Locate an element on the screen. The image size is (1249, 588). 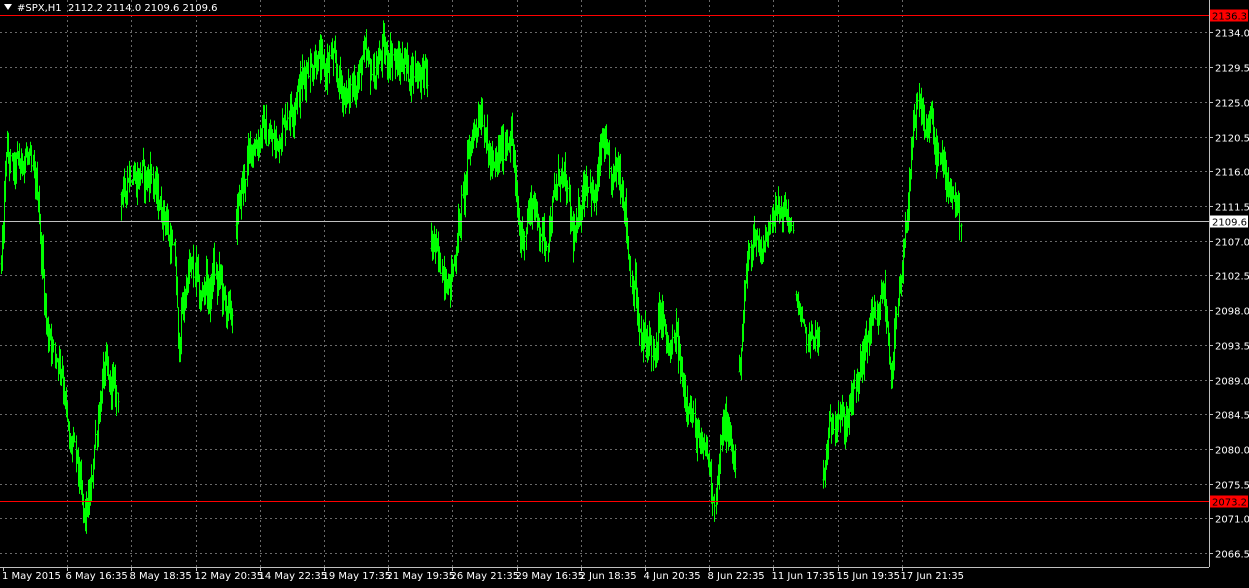
price-tick-label: 2066.5 is located at coordinates (1232, 555).